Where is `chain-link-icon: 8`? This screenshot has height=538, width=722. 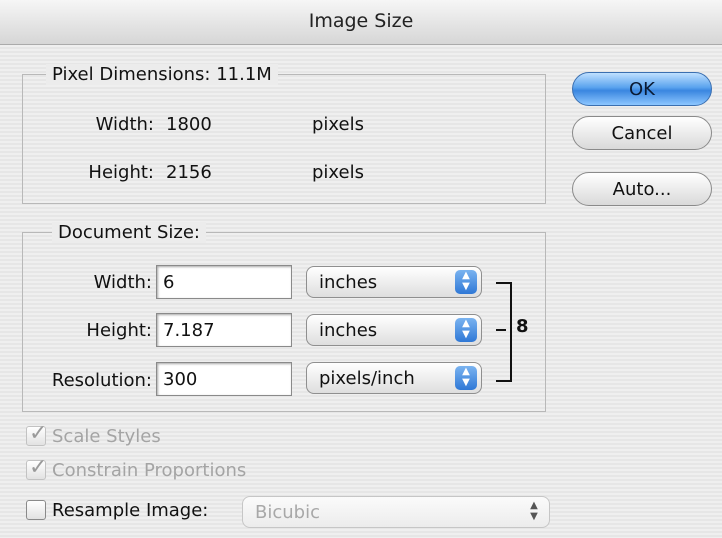
chain-link-icon: 8 is located at coordinates (522, 326).